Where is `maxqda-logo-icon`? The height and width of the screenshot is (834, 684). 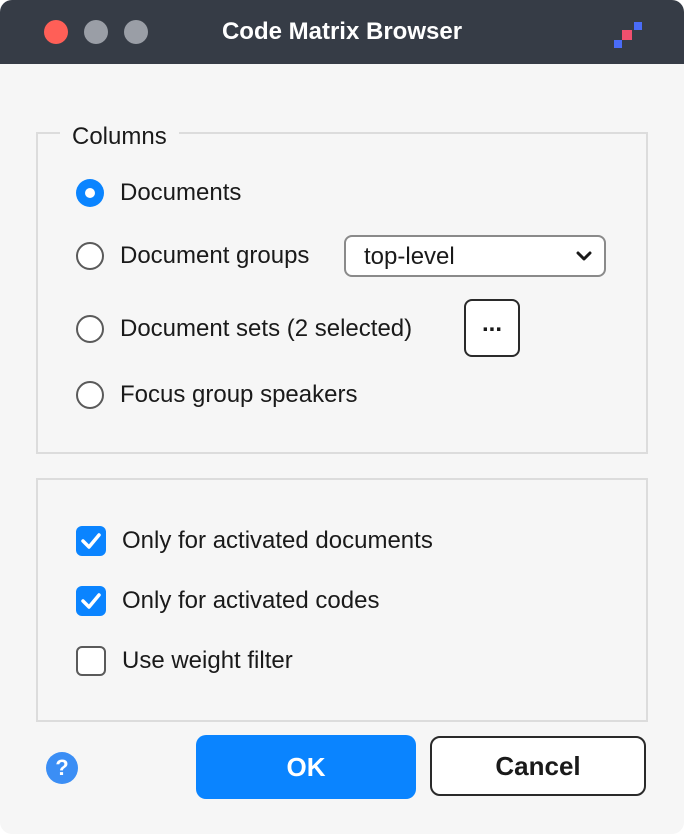 maxqda-logo-icon is located at coordinates (628, 35).